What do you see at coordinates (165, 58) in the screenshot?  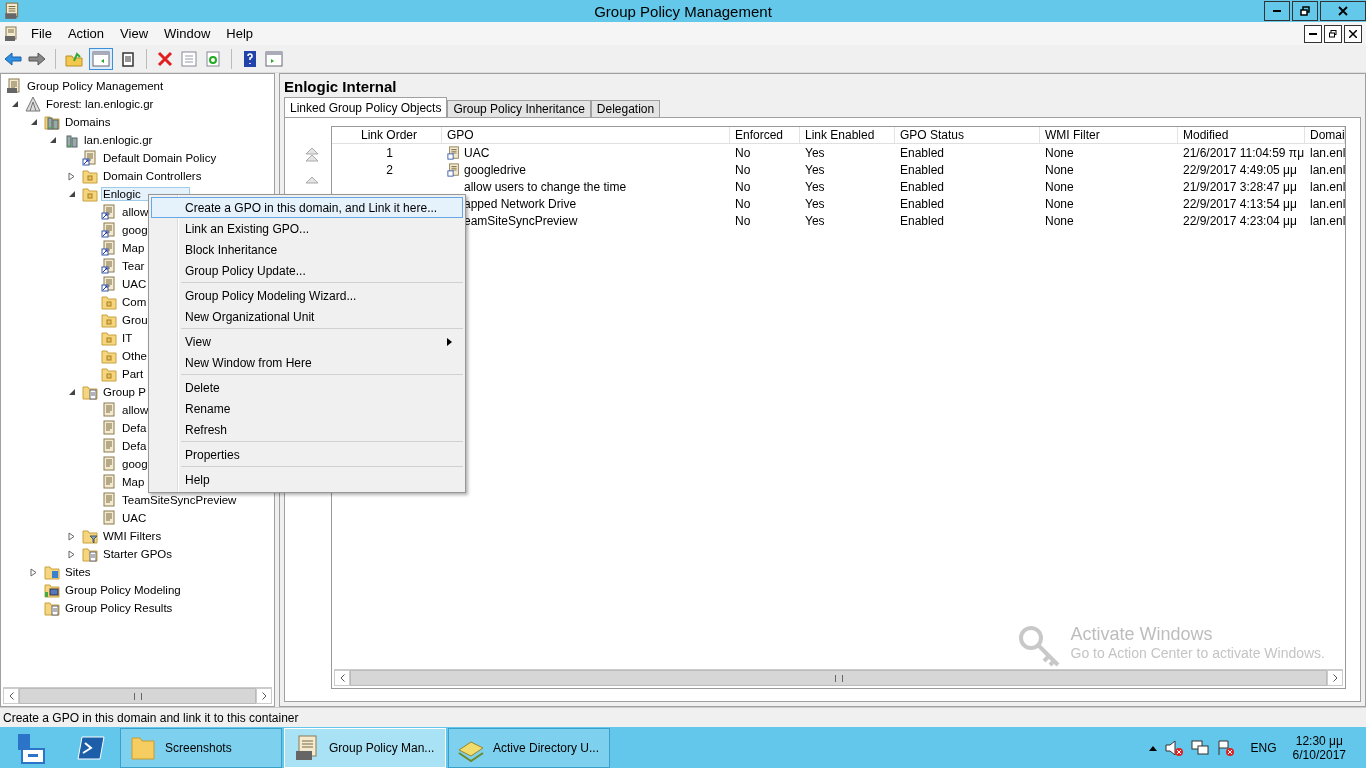 I see `delete-icon` at bounding box center [165, 58].